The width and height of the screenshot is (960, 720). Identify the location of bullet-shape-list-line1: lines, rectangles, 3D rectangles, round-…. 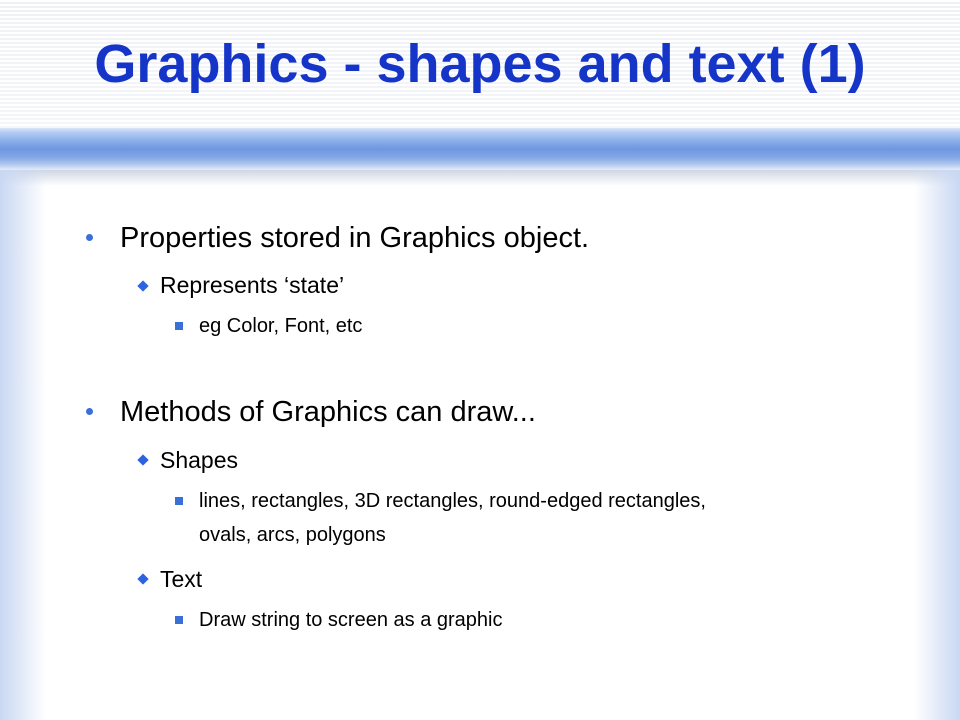
(452, 501).